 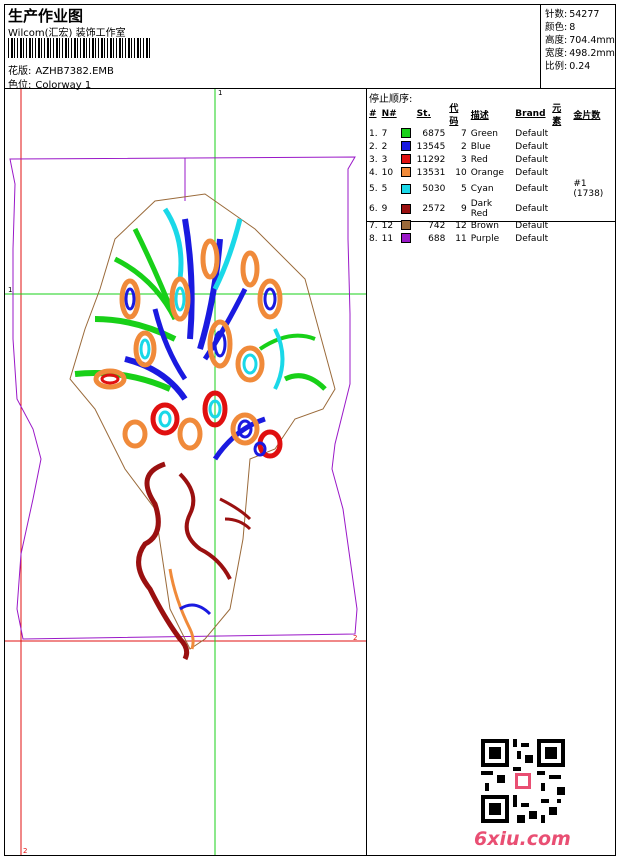 What do you see at coordinates (493, 159) in the screenshot?
I see `table-row: 3. 3 11292 3 Red Default` at bounding box center [493, 159].